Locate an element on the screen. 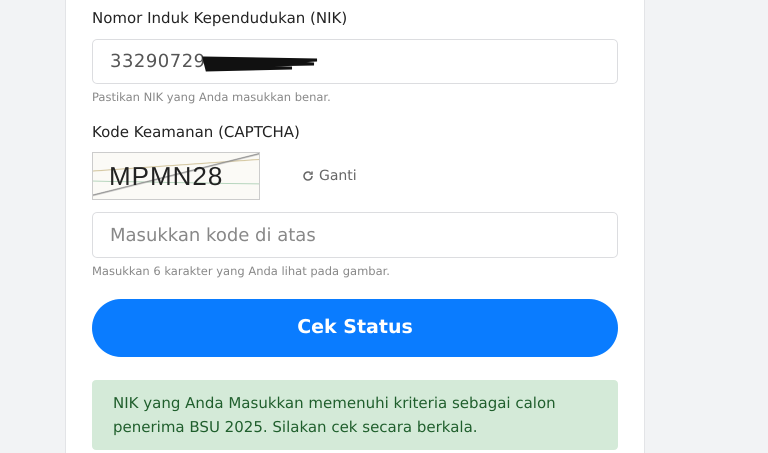 The width and height of the screenshot is (768, 453). nik-value: 33290729 is located at coordinates (158, 62).